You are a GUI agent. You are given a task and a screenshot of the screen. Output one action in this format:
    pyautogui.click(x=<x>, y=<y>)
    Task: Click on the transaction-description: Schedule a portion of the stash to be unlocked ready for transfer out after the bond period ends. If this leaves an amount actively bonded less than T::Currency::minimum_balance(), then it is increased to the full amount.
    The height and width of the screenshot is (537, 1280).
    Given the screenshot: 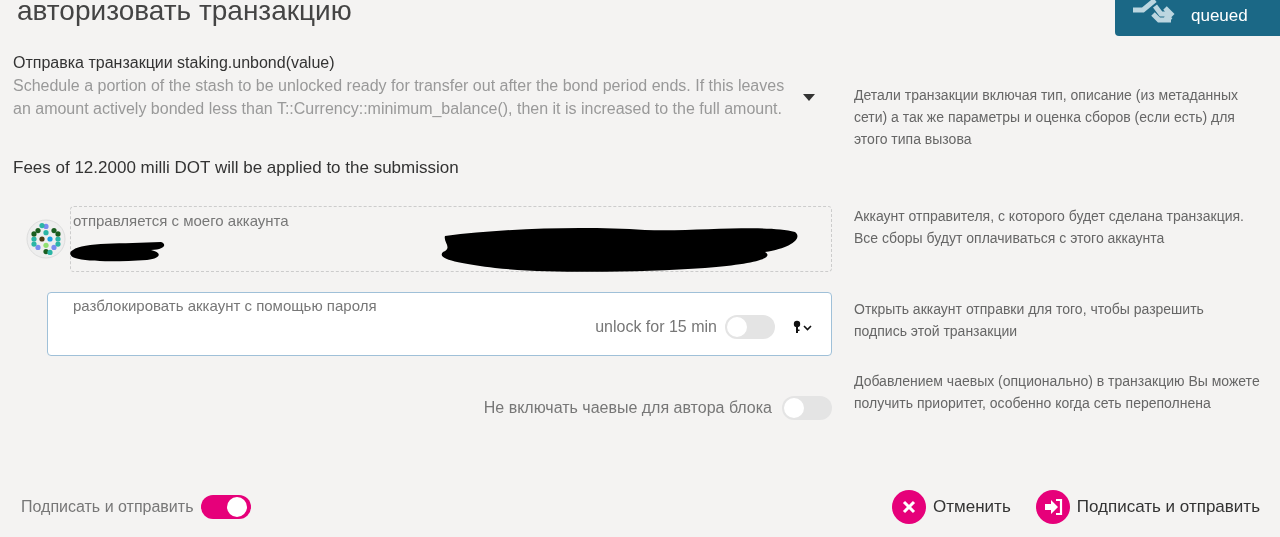 What is the action you would take?
    pyautogui.click(x=399, y=97)
    